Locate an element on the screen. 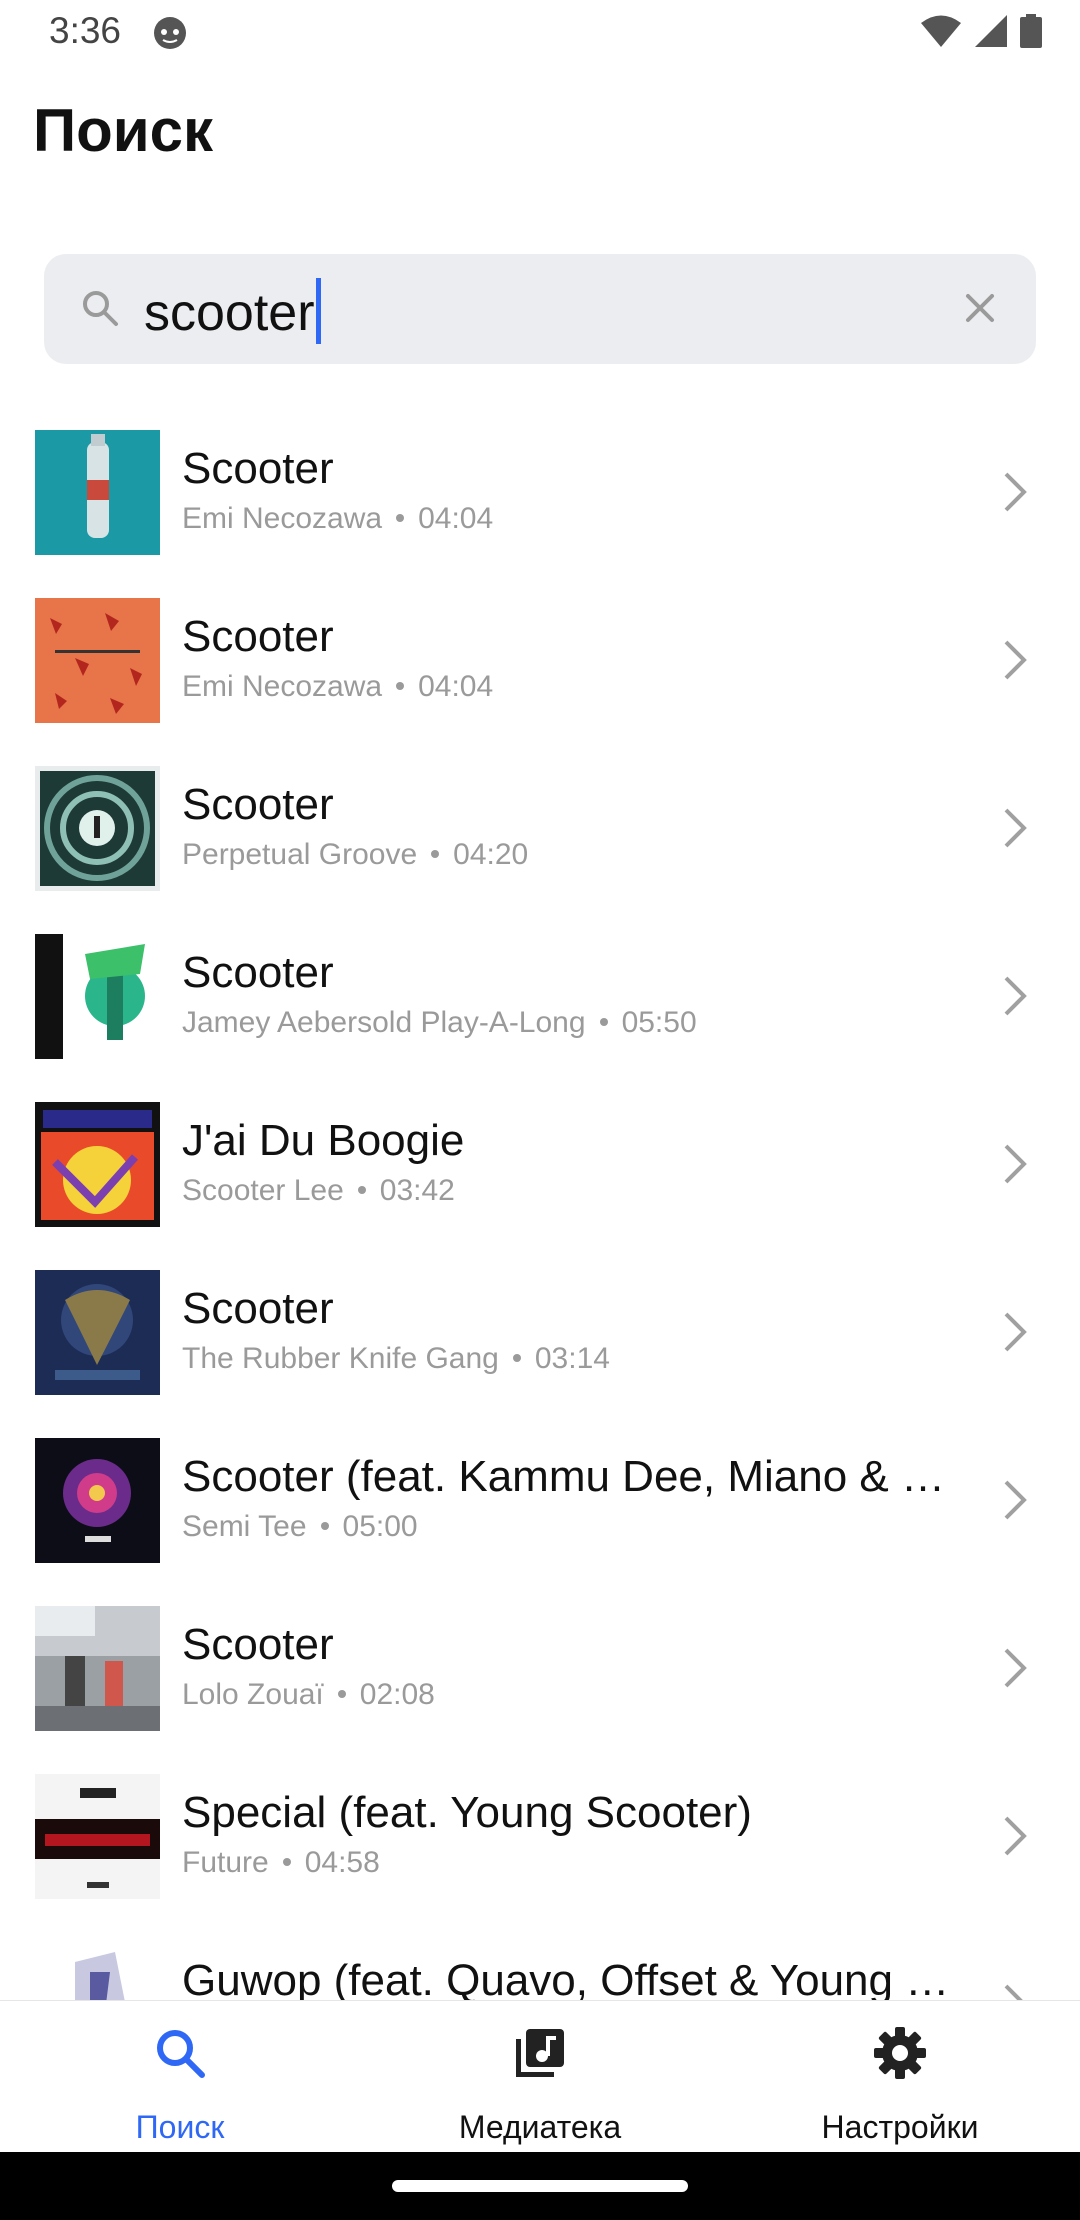  nav-library: Медиатека is located at coordinates (540, 2077).